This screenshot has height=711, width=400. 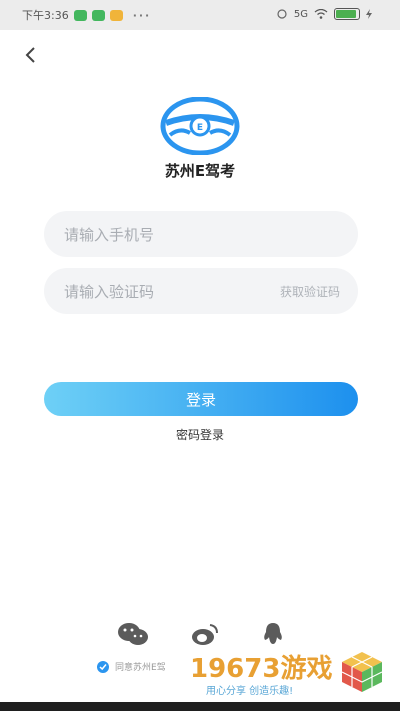 I want to click on status-bar: 下午3:36 ··· 5G, so click(x=200, y=15).